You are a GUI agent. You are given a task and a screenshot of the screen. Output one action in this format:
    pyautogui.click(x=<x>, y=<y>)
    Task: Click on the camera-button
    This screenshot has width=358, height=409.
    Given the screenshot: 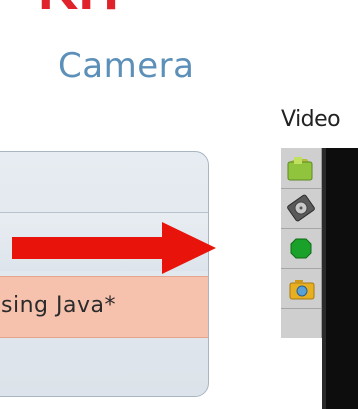 What is the action you would take?
    pyautogui.click(x=301, y=288)
    